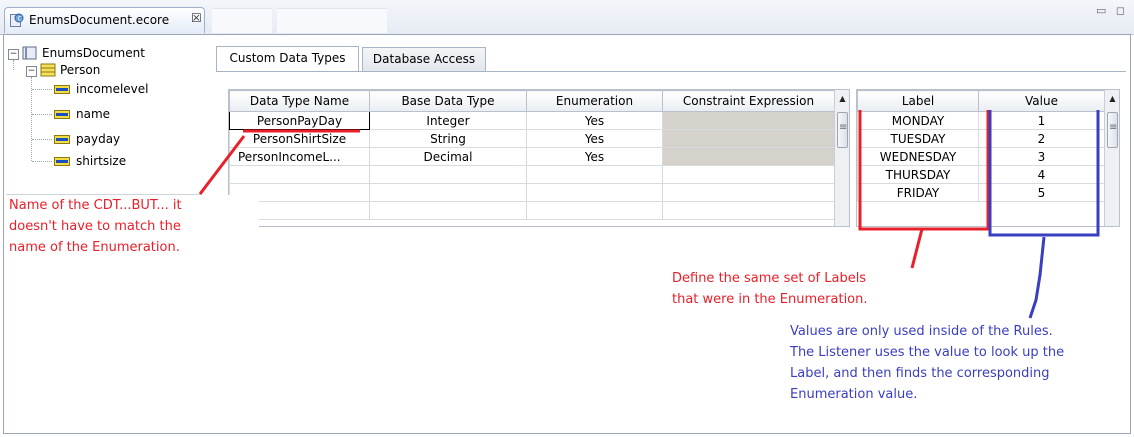 The height and width of the screenshot is (437, 1134). I want to click on annotation-line: name of the Enumeration., so click(94, 247).